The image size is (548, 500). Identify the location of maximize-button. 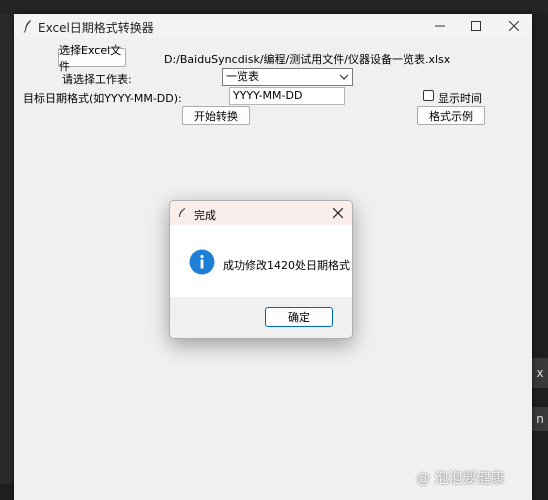
(476, 26).